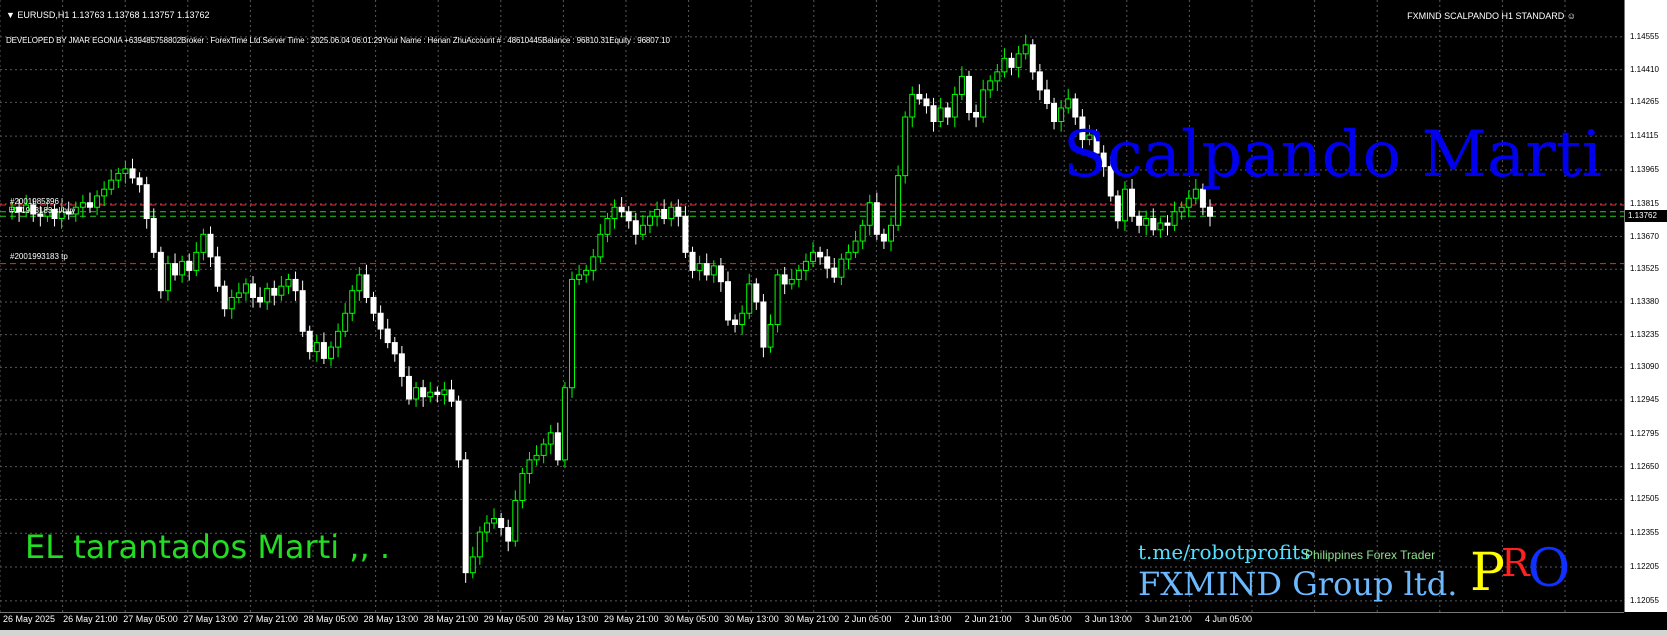 Image resolution: width=1667 pixels, height=635 pixels. I want to click on price-axis, so click(1645, 306).